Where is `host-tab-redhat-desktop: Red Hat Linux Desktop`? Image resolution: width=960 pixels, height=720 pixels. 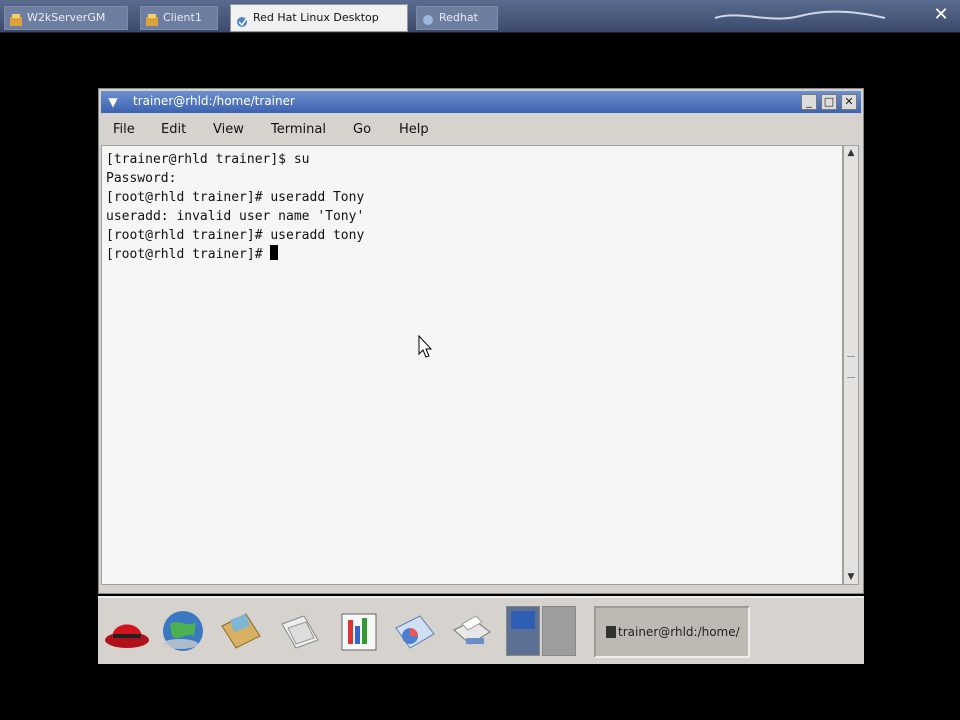
host-tab-redhat-desktop: Red Hat Linux Desktop is located at coordinates (319, 18).